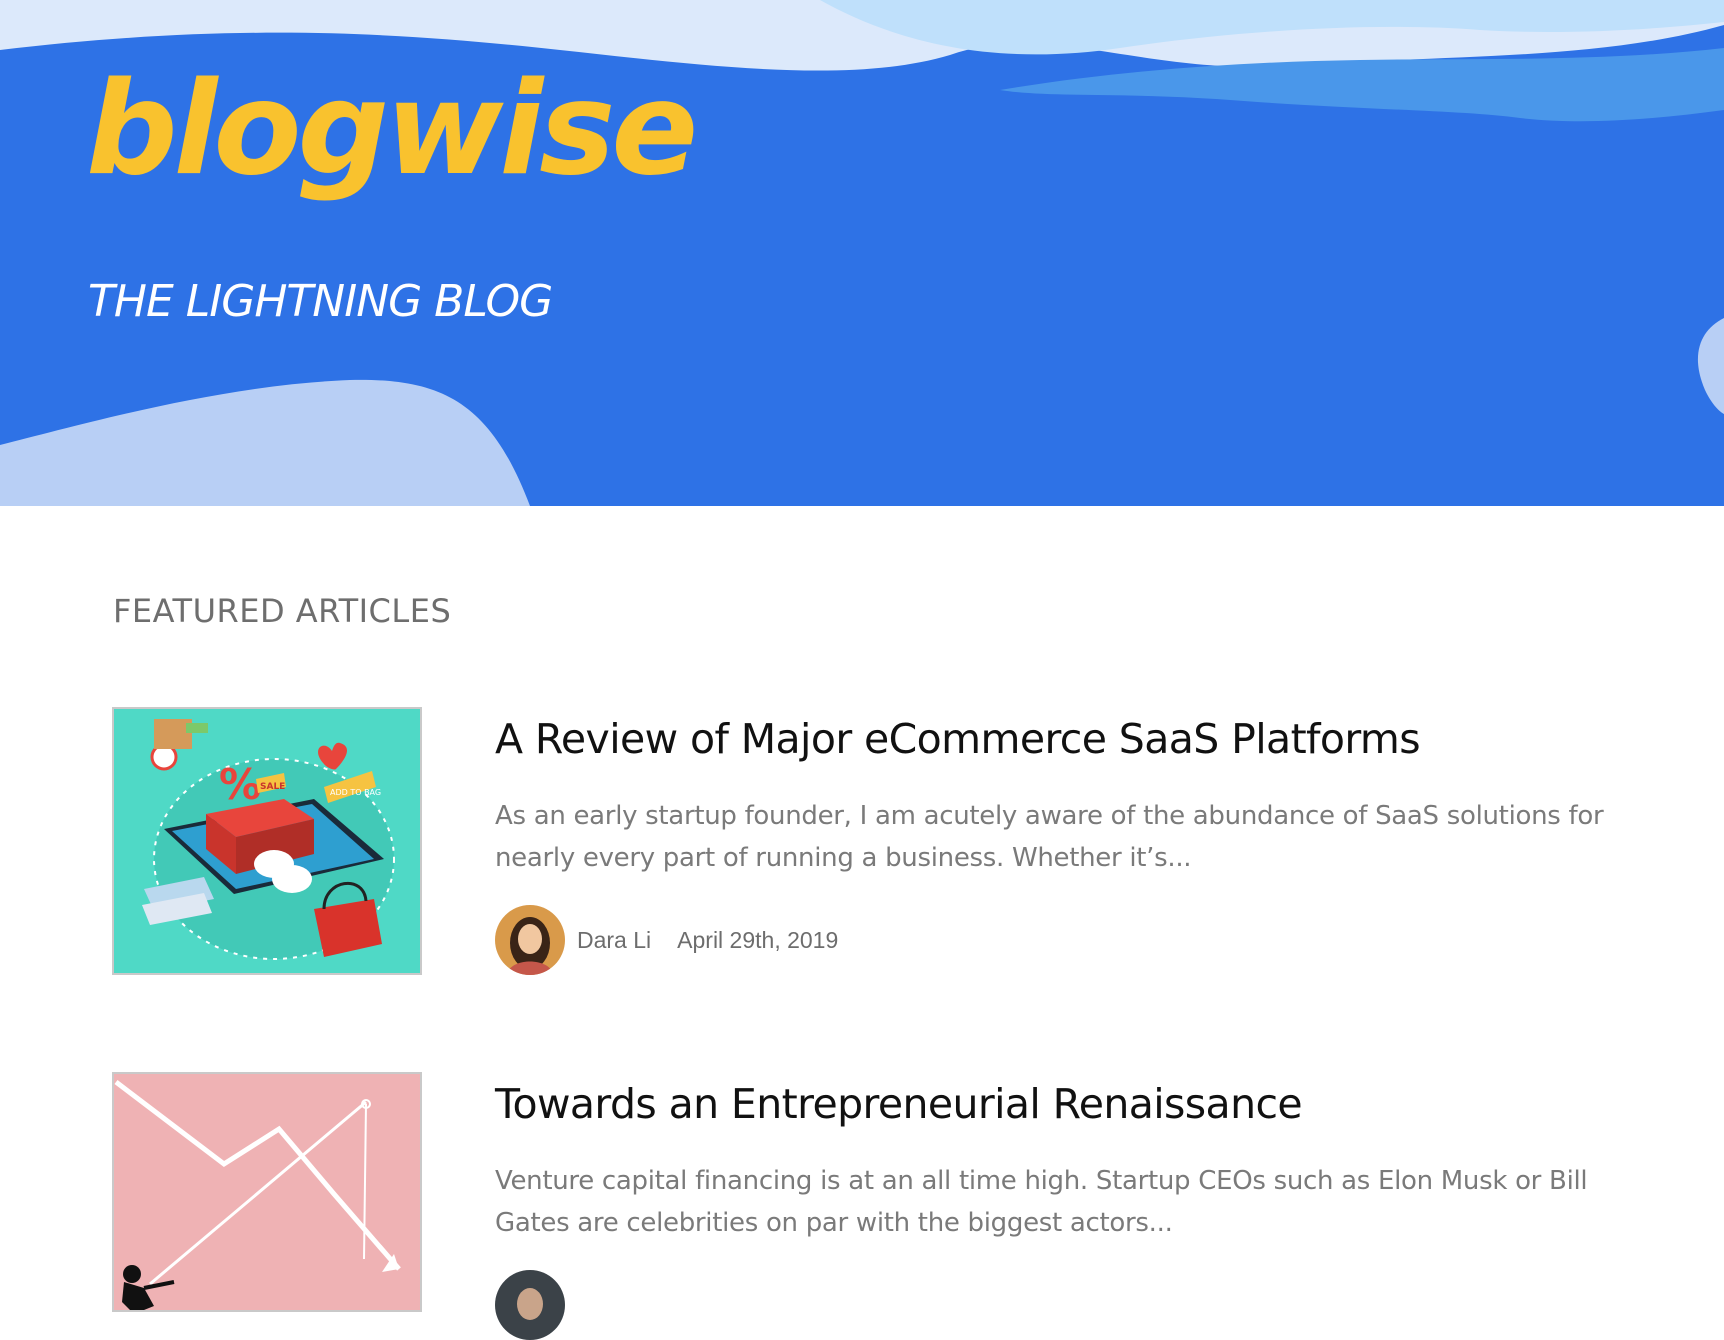 The width and height of the screenshot is (1724, 1340). I want to click on declining-chart-illustration, so click(257, 1195).